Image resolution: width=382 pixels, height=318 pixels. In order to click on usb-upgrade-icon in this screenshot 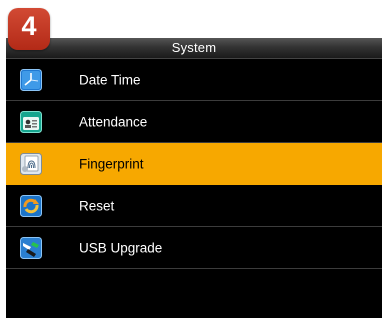, I will do `click(31, 247)`.